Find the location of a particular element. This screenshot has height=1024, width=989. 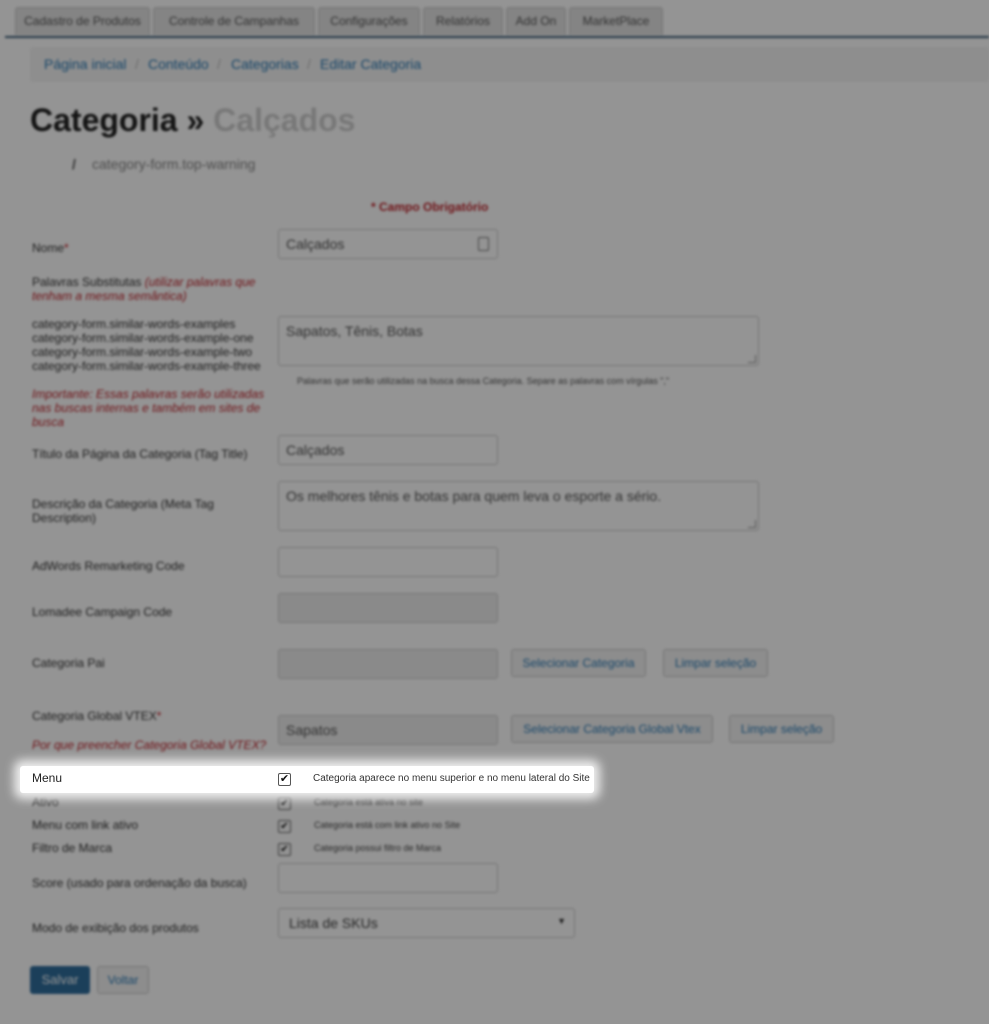

parent-category-field is located at coordinates (388, 664).